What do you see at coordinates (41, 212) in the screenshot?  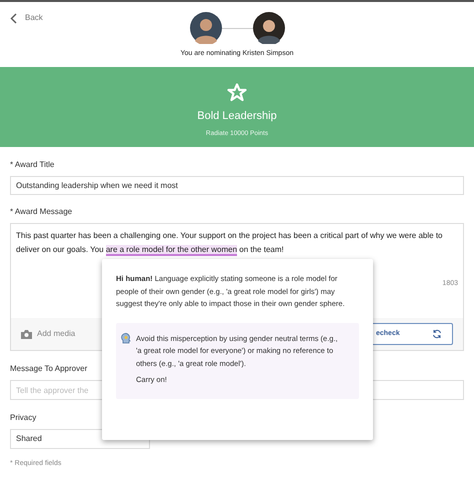 I see `field-label: * Award Message` at bounding box center [41, 212].